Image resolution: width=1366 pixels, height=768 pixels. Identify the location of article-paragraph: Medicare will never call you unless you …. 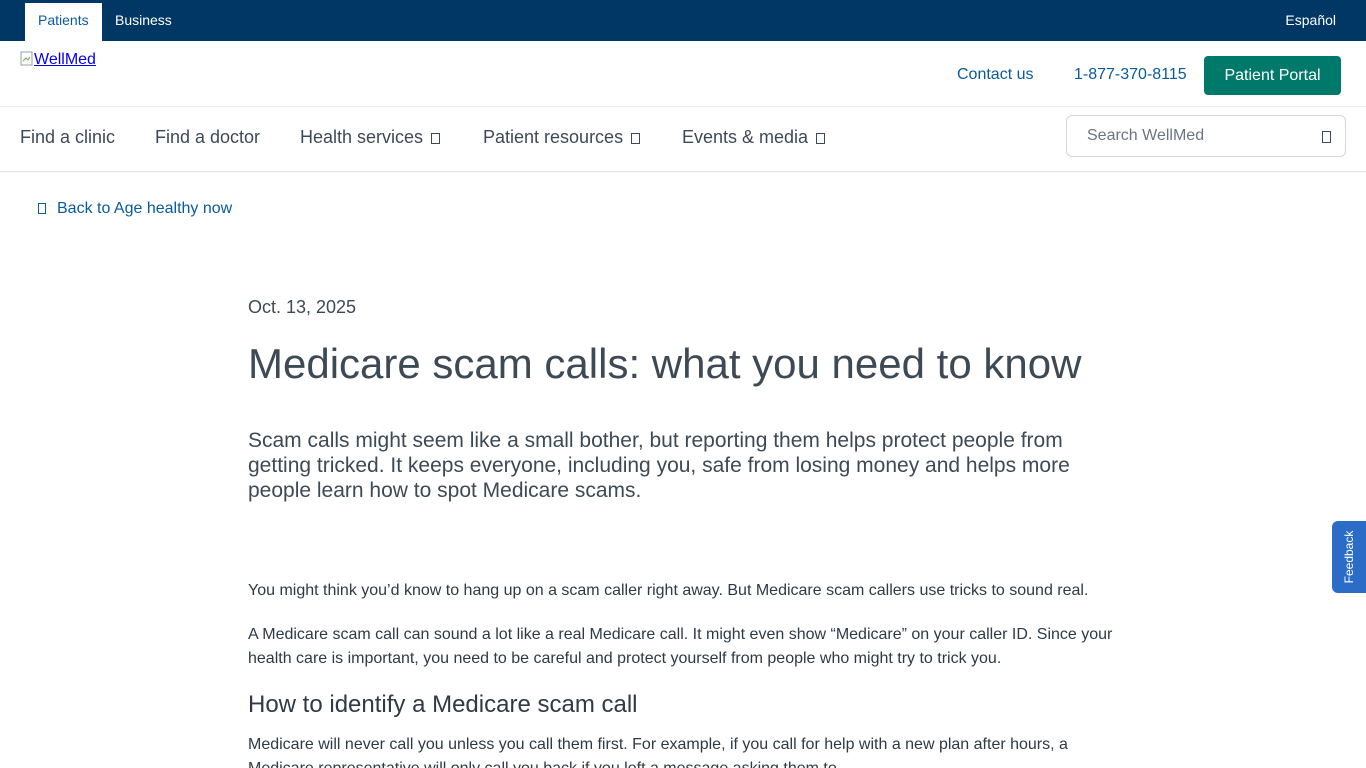
(658, 752).